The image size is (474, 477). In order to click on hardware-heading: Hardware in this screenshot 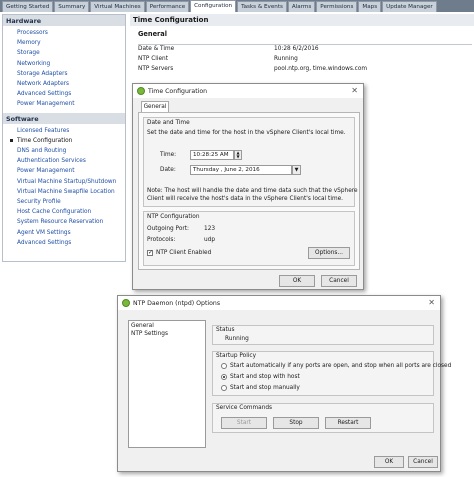, I will do `click(64, 20)`.